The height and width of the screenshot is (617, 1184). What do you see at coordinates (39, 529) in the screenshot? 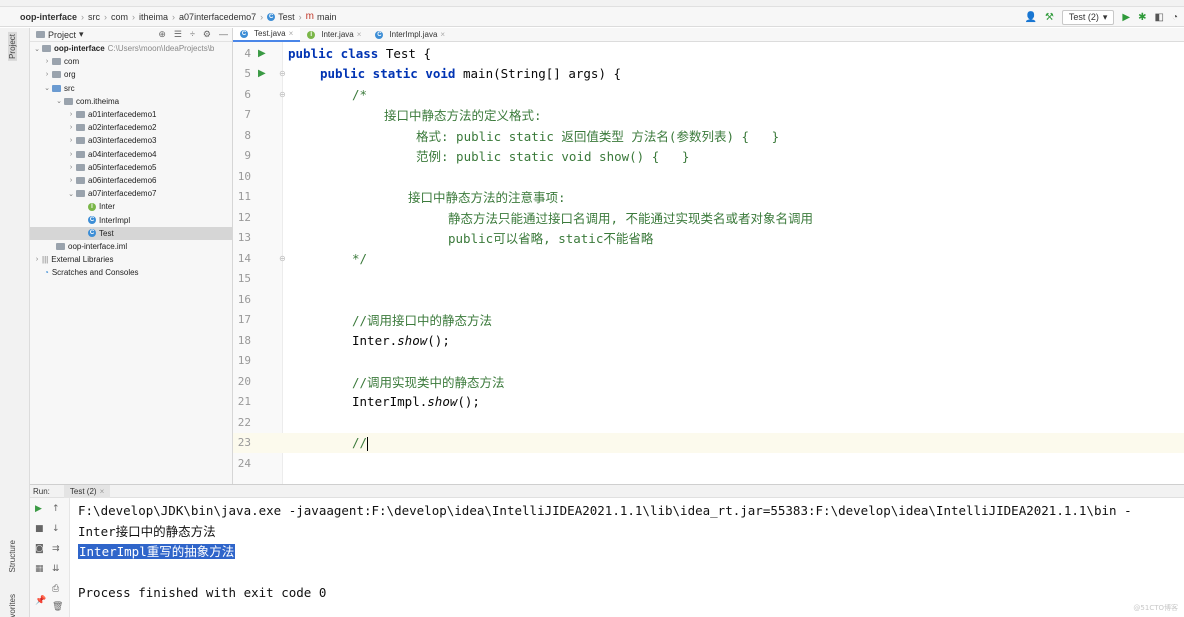
I see `stop-icon: ■` at bounding box center [39, 529].